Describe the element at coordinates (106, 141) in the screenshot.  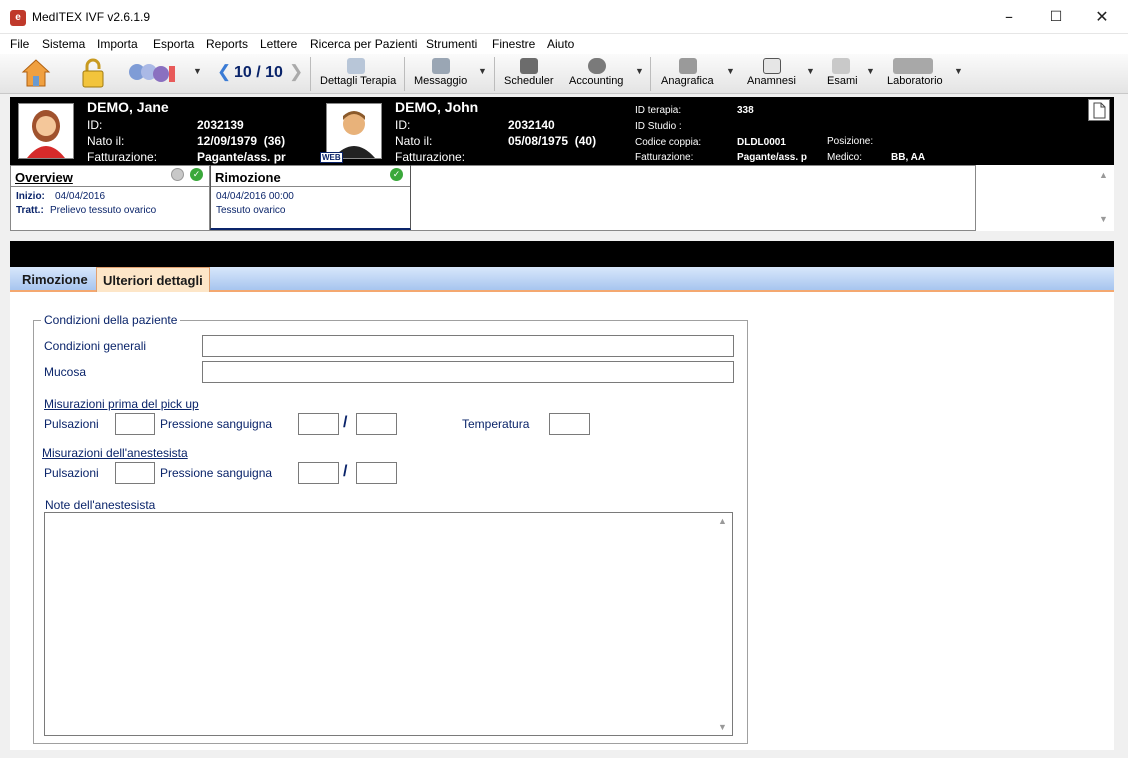
I see `female-born-label: Nato il:` at that location.